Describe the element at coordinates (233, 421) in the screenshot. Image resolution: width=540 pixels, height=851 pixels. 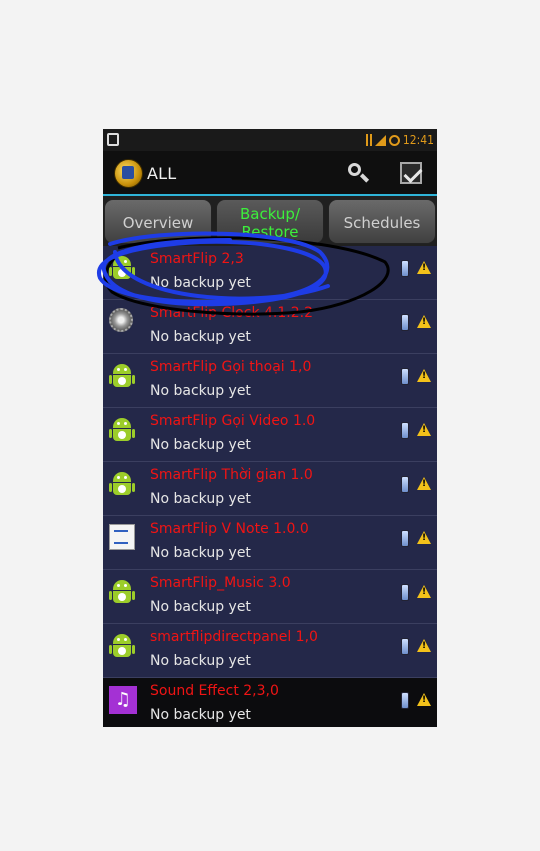
I see `app-name: SmartFlip Gọi Video 1.0` at that location.